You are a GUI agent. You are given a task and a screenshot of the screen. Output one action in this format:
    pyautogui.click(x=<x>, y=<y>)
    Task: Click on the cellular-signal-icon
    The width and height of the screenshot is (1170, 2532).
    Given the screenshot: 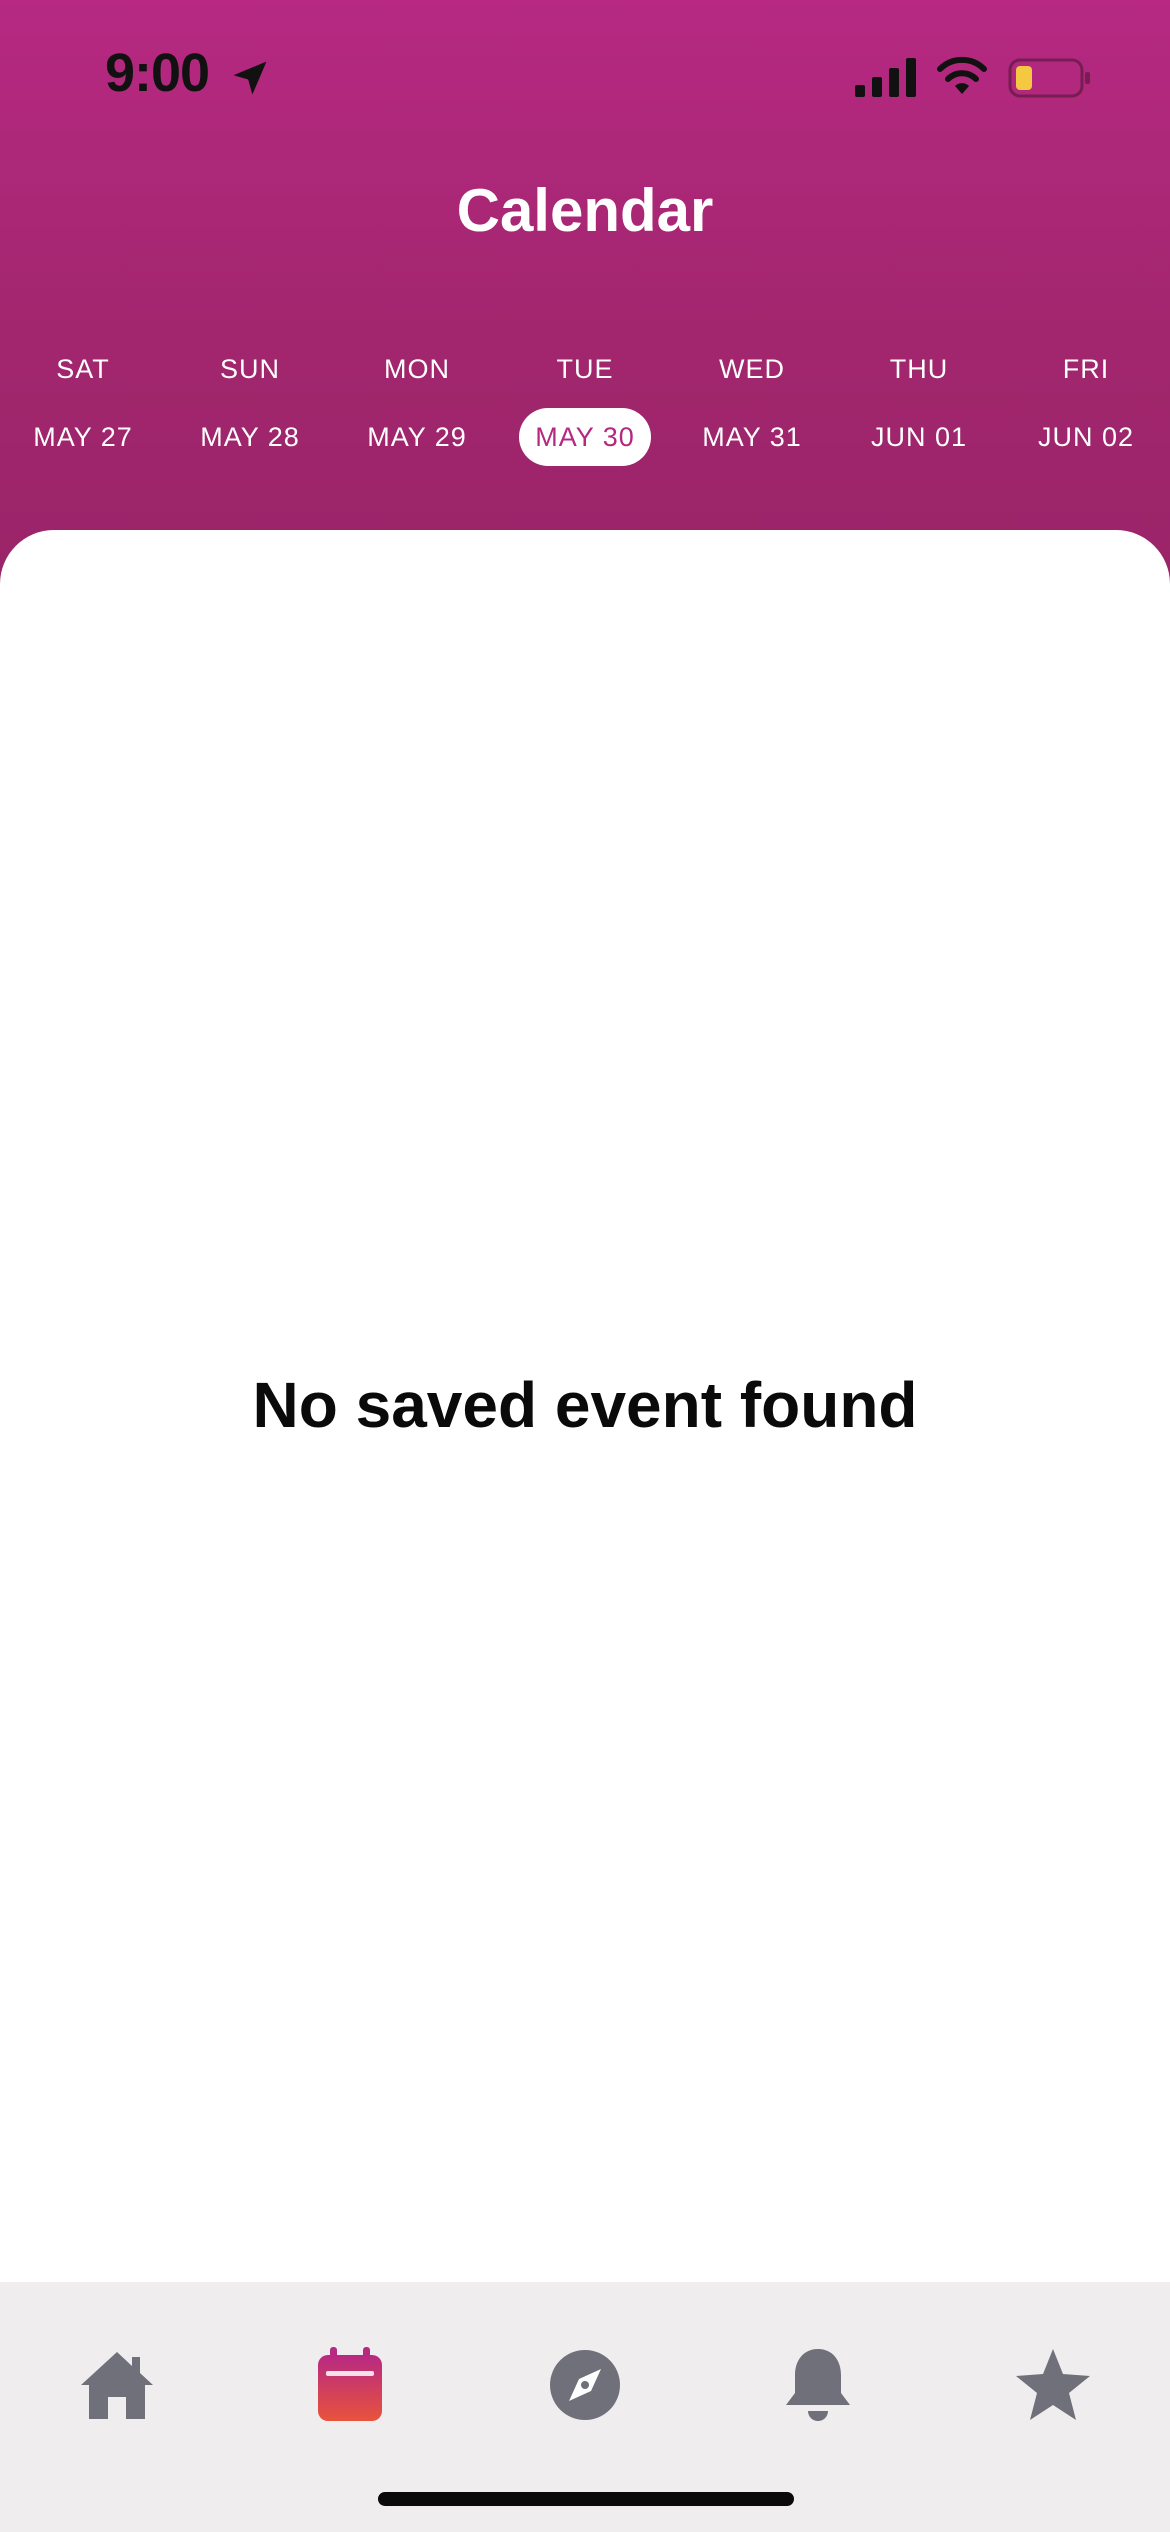 What is the action you would take?
    pyautogui.click(x=885, y=77)
    